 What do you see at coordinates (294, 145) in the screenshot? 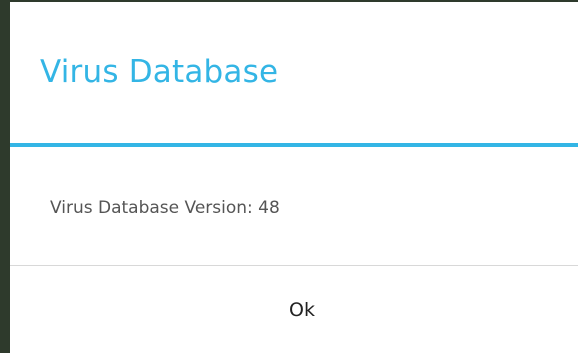
I see `title-divider` at bounding box center [294, 145].